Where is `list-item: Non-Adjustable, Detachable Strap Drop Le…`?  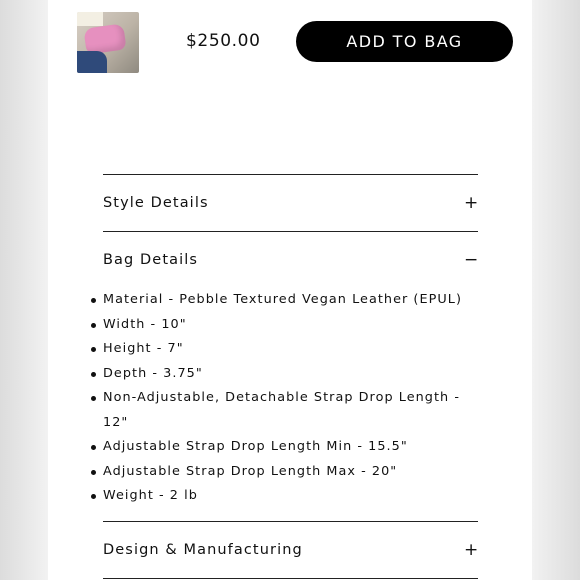
list-item: Non-Adjustable, Detachable Strap Drop Le… is located at coordinates (284, 410).